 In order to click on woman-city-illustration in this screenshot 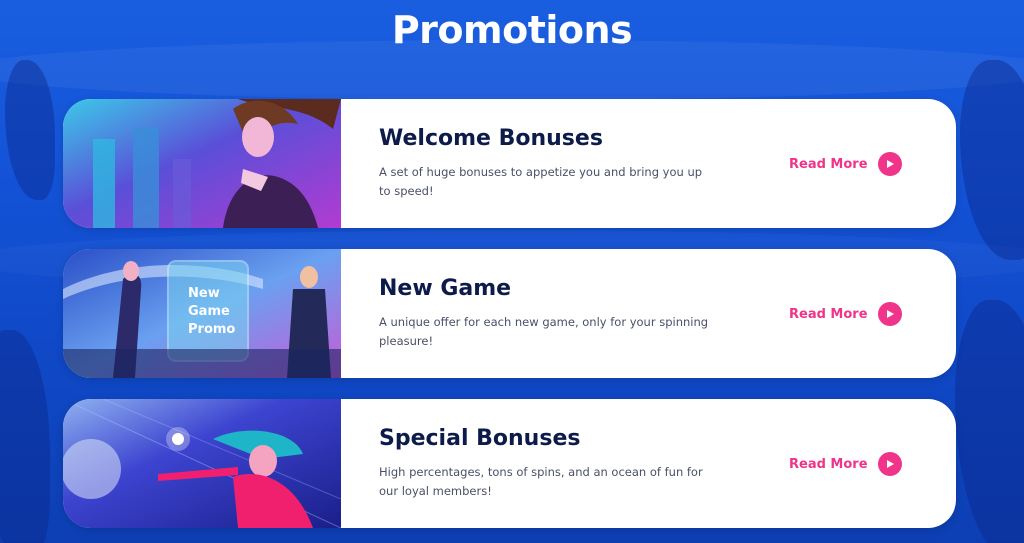, I will do `click(202, 163)`.